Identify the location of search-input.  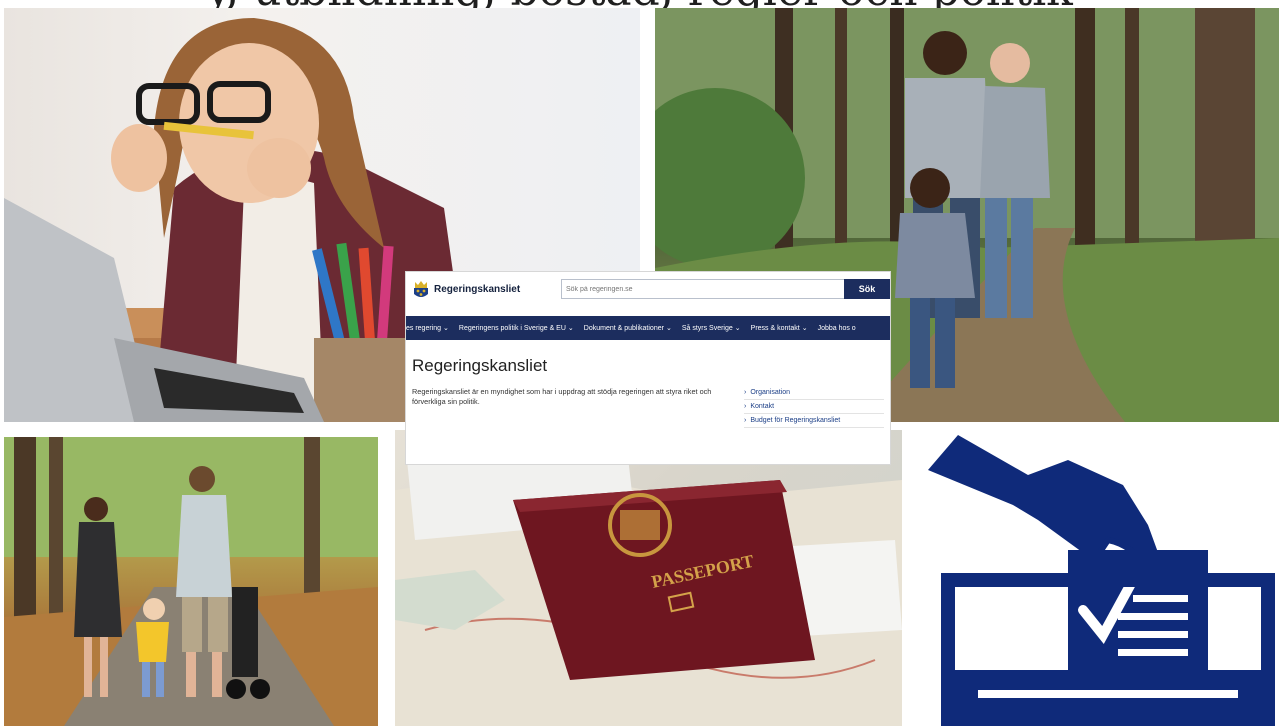
(703, 289).